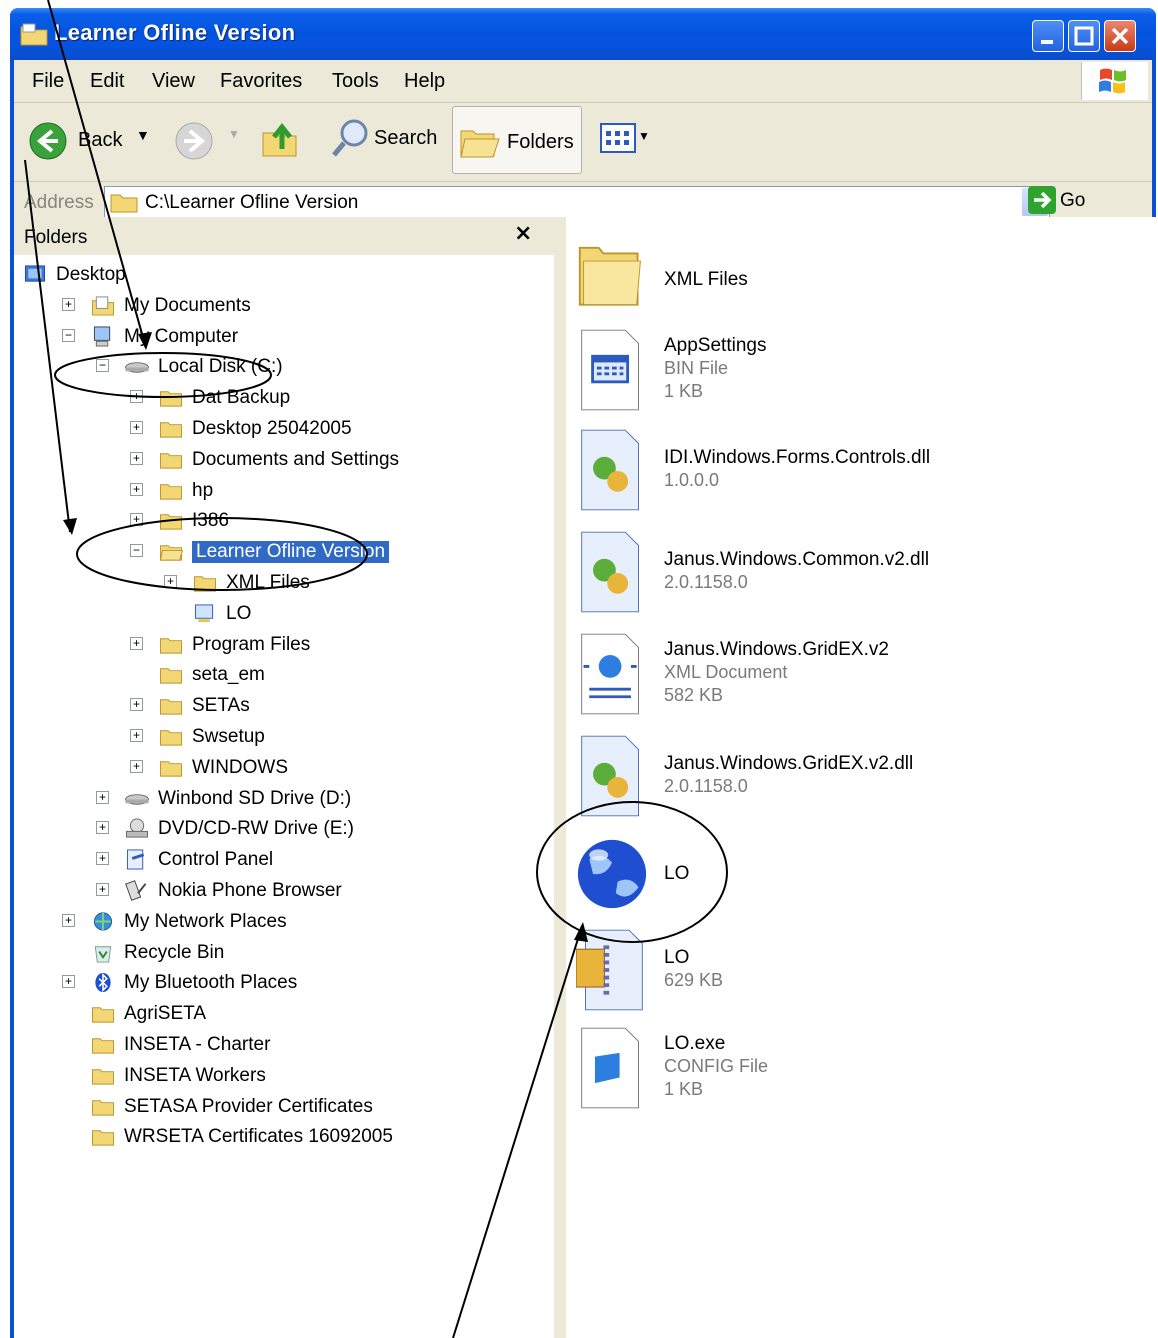  Describe the element at coordinates (856, 781) in the screenshot. I see `file-item: Janus.Windows.GridEX.v2.dll 2.0.1158.0` at that location.